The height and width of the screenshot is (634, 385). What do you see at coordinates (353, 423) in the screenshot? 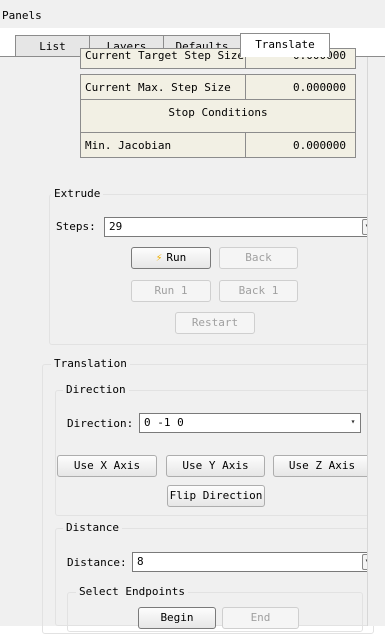
I see `chevron-down-icon: ▾` at bounding box center [353, 423].